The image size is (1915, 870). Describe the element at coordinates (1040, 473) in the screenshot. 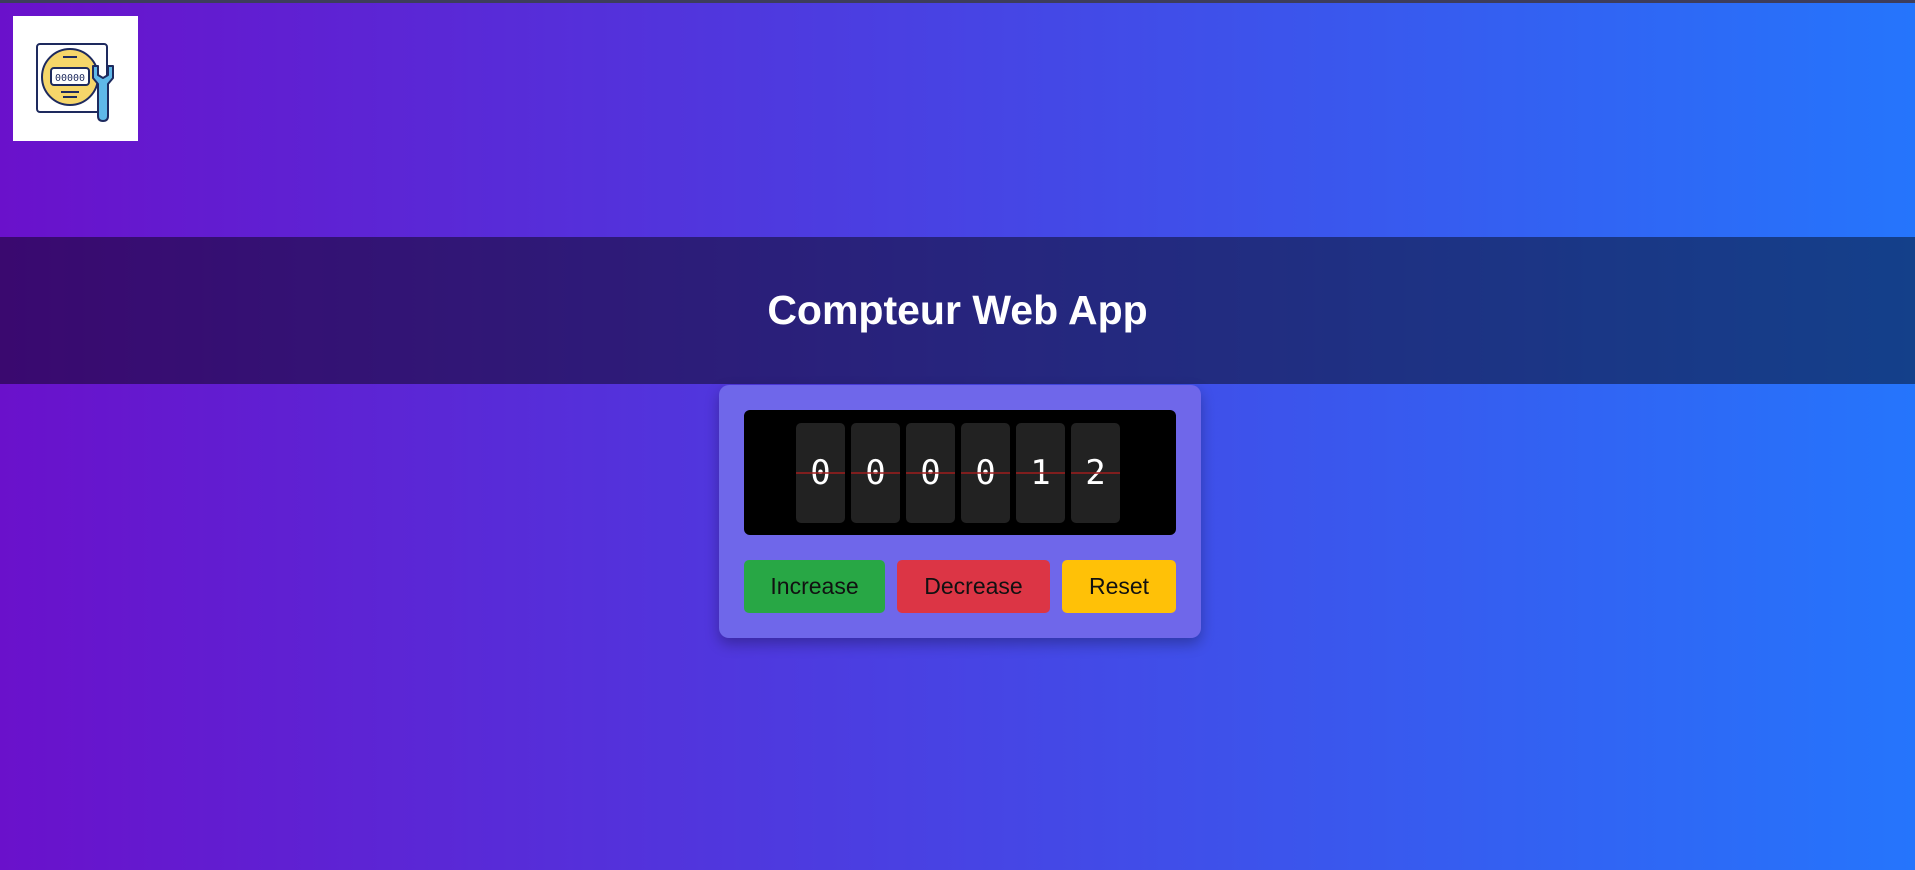

I see `digit-5: 1` at that location.